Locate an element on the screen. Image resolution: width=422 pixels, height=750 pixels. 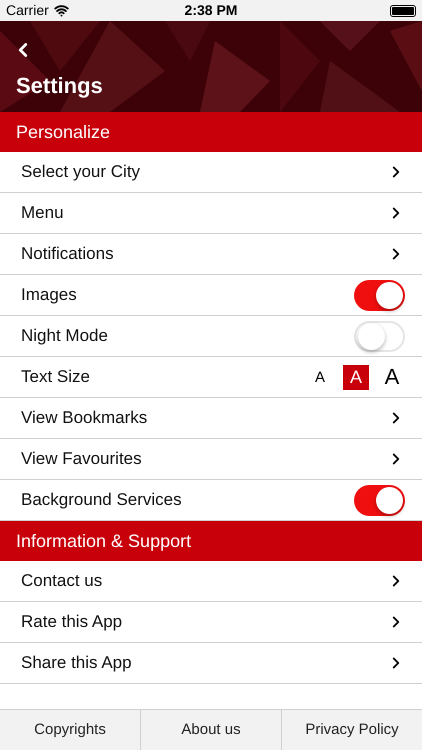
footer-tab: Copyrights is located at coordinates (70, 730).